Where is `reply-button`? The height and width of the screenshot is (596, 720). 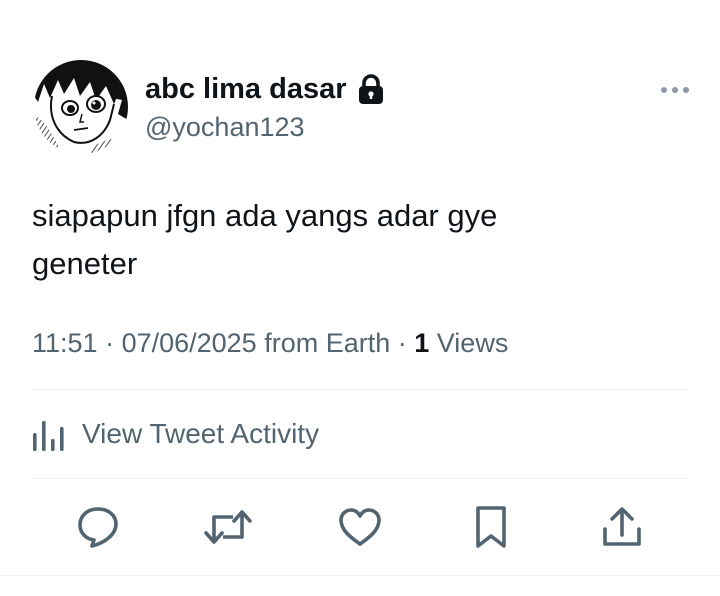
reply-button is located at coordinates (98, 527).